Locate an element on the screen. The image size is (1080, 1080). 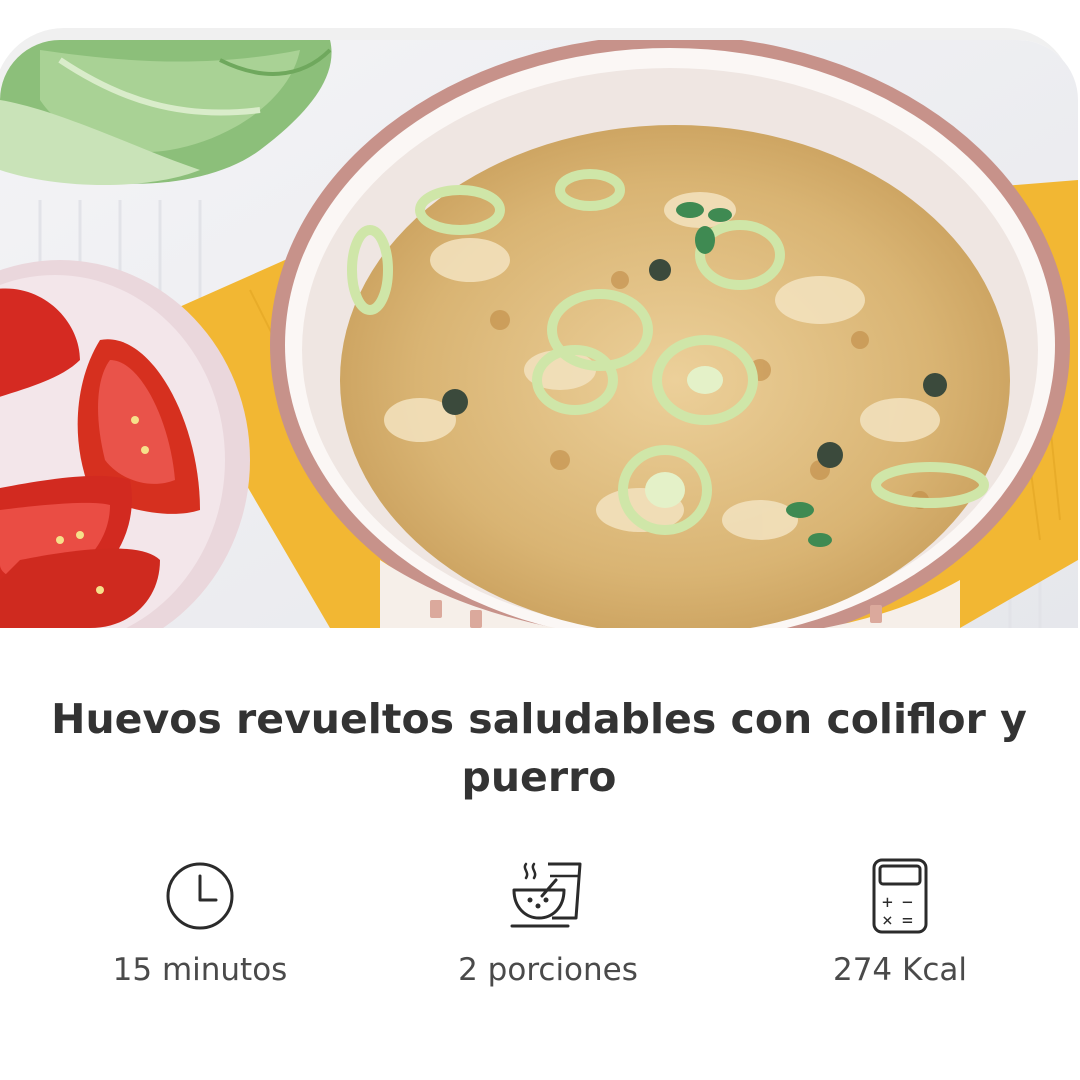
stat-calories: + − × = 274 Kcal is located at coordinates (900, 931).